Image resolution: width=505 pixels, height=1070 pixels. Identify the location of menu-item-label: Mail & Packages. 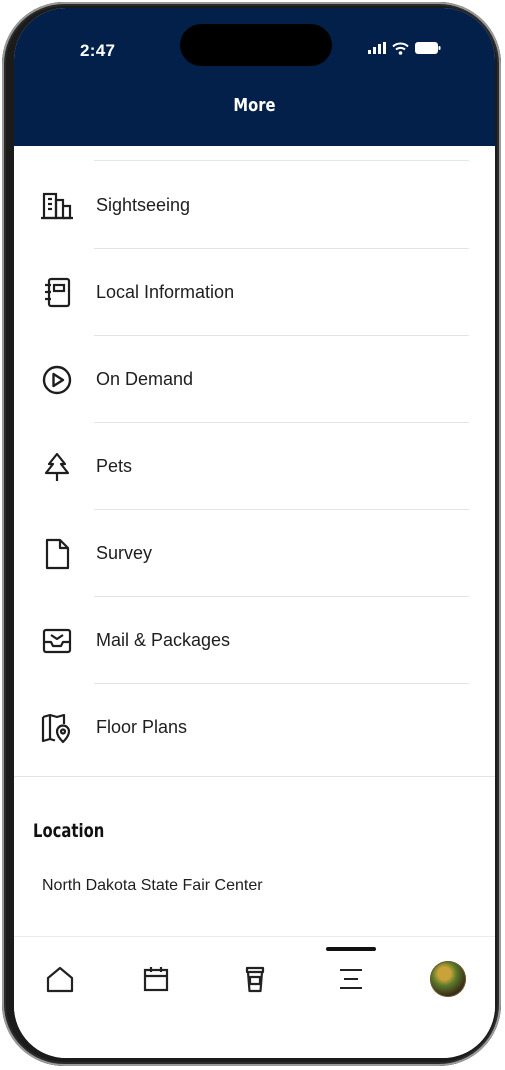
(163, 640).